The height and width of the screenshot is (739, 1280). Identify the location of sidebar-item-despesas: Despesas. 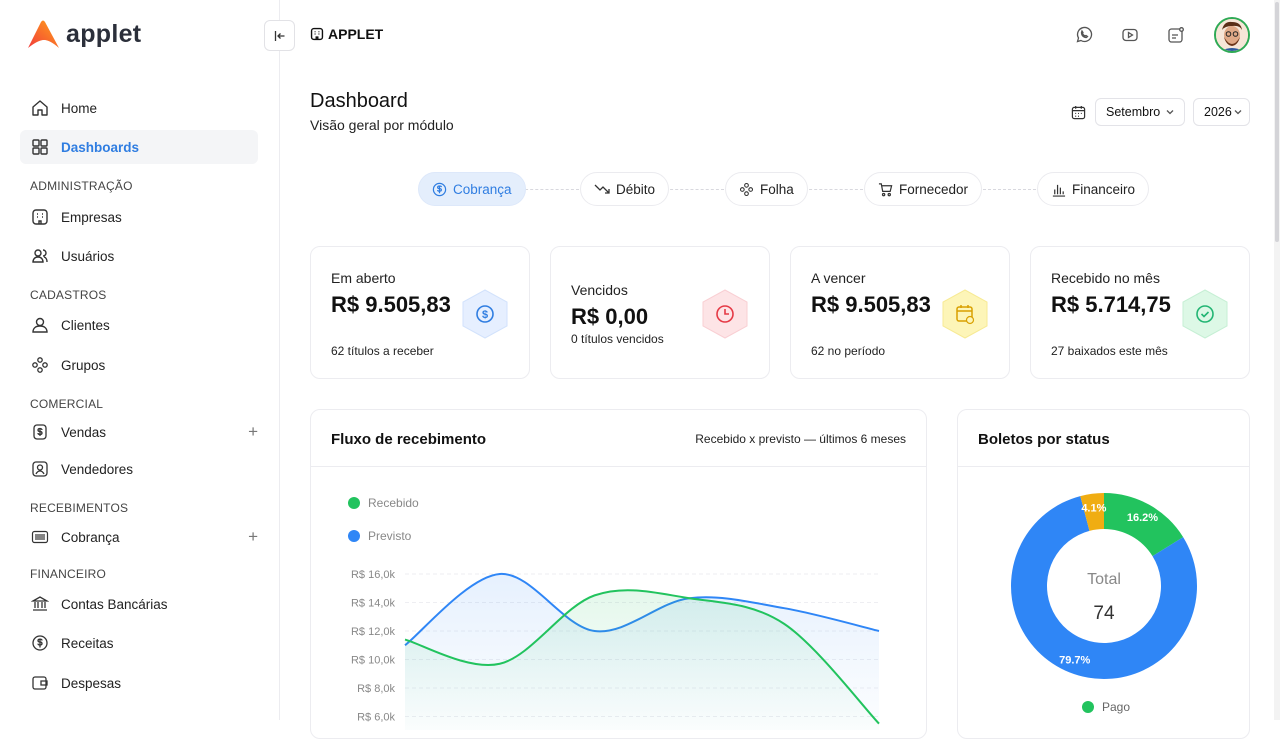
(139, 683).